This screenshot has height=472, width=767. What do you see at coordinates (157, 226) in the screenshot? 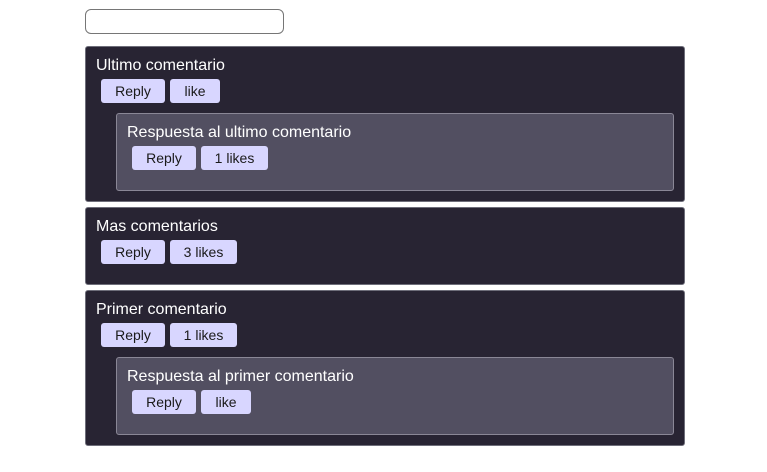
I see `comment-text: Mas comentarios` at bounding box center [157, 226].